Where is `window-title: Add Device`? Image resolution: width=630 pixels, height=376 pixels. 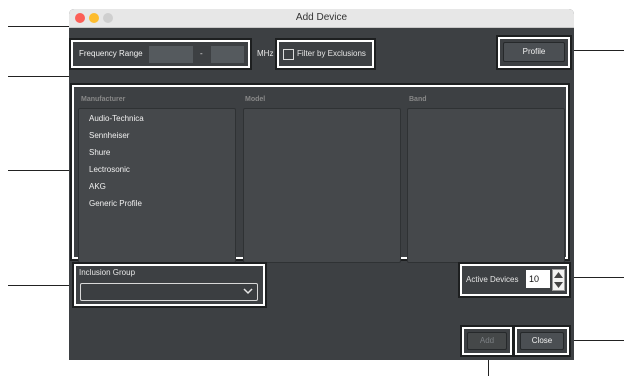 window-title: Add Device is located at coordinates (321, 17).